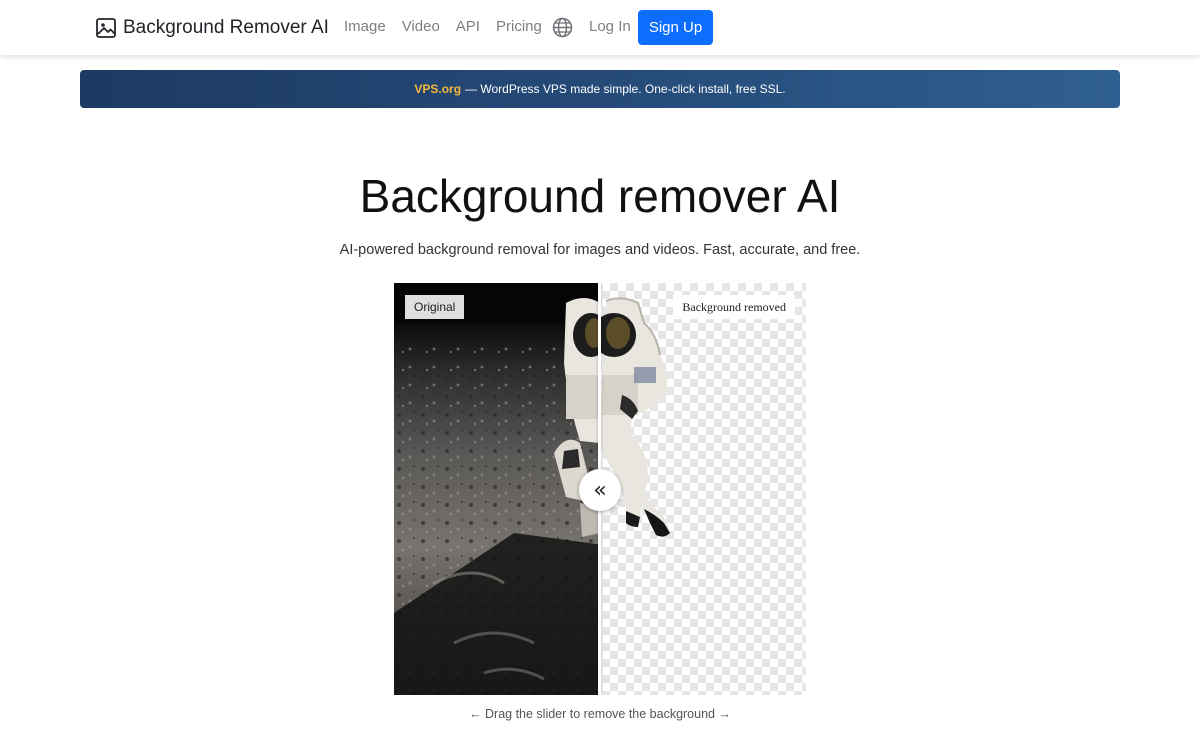 The image size is (1200, 750). Describe the element at coordinates (435, 307) in the screenshot. I see `original-label: Original` at that location.